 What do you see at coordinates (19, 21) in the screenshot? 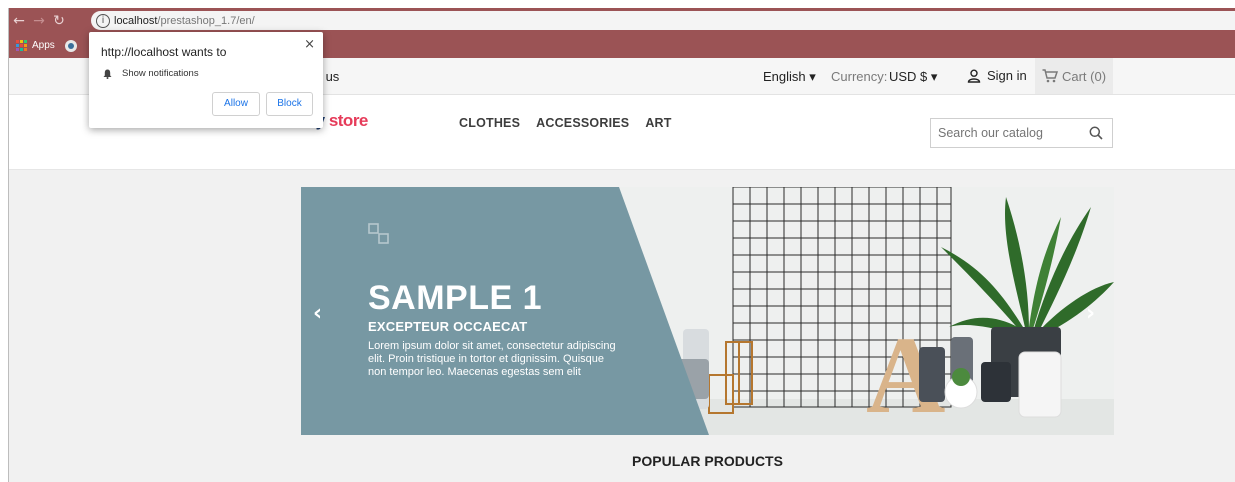
I see `back-icon: ←` at bounding box center [19, 21].